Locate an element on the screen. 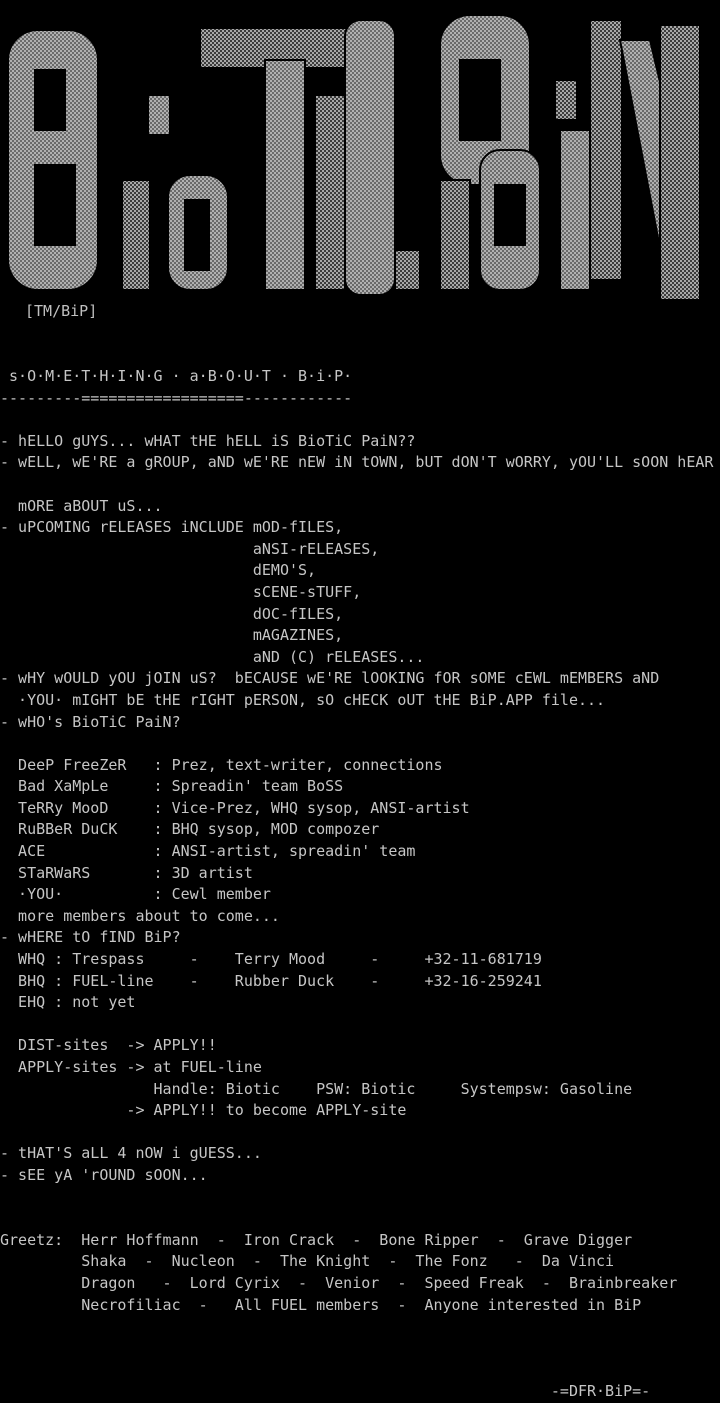  text-line: sCENE-sTUFF, is located at coordinates (181, 591).